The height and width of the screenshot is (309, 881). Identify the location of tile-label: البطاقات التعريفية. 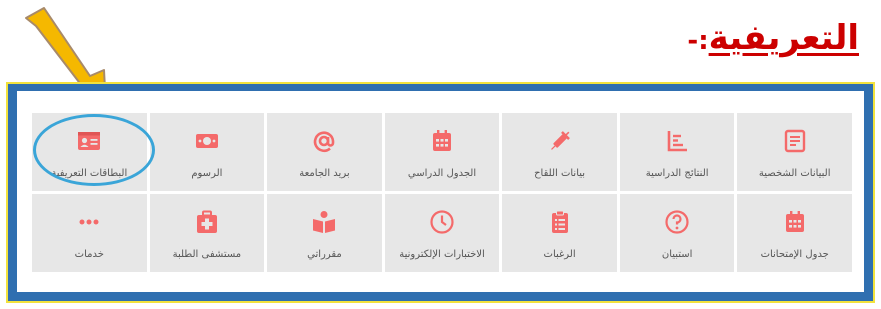
(89, 173).